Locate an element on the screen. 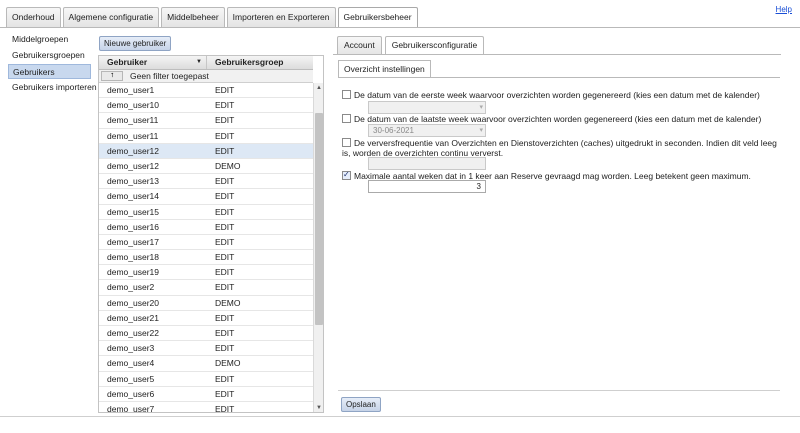  table-row: demo_user16 EDIT is located at coordinates (206, 227).